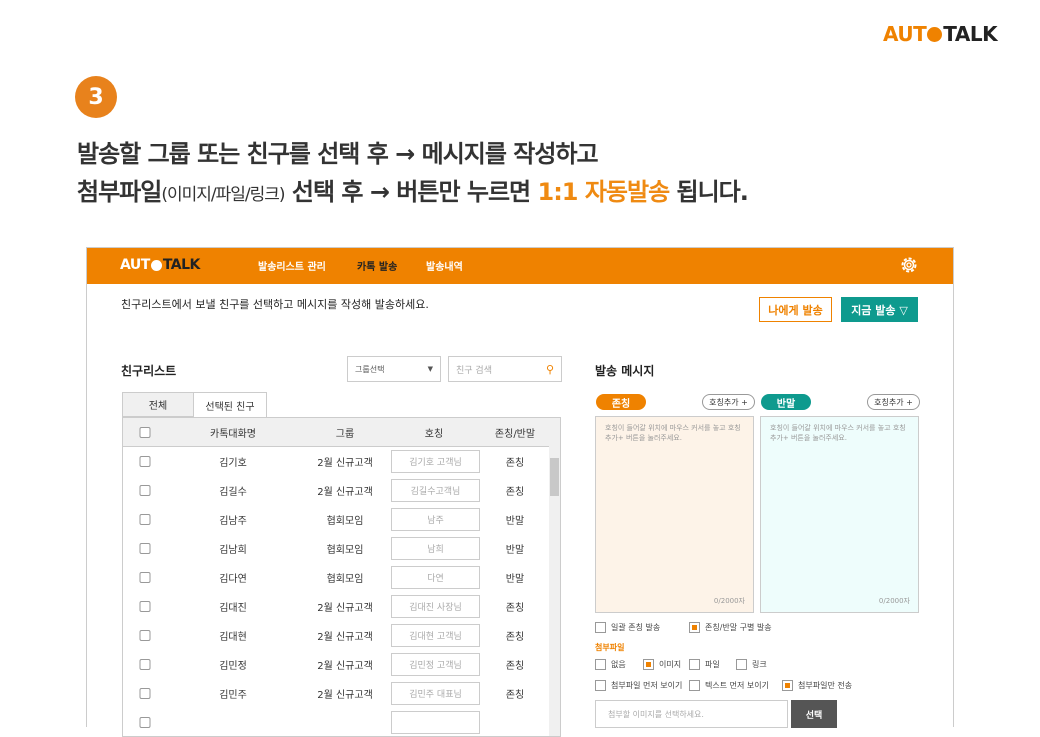 The image size is (1040, 737). I want to click on char-counter: 0/2000자, so click(894, 600).